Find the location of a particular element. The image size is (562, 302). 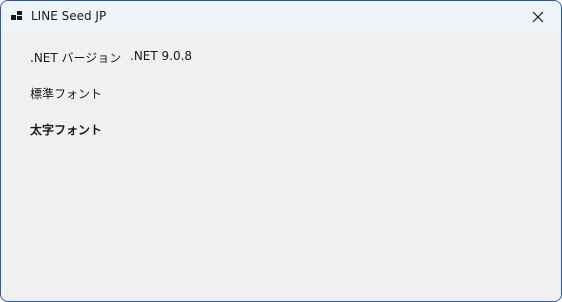

bold-font-label: 太字フォント is located at coordinates (66, 130).